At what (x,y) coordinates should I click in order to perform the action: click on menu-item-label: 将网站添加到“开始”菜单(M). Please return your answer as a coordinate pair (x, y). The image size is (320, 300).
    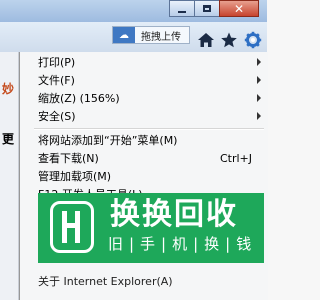
    Looking at the image, I should click on (108, 140).